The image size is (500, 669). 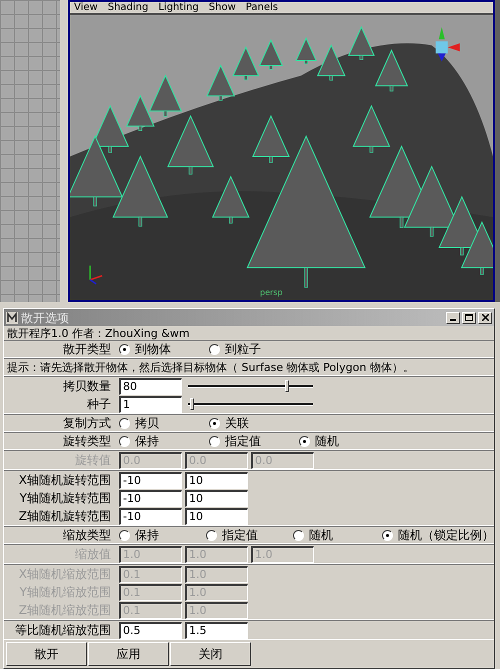 I want to click on maximize-button, so click(x=469, y=318).